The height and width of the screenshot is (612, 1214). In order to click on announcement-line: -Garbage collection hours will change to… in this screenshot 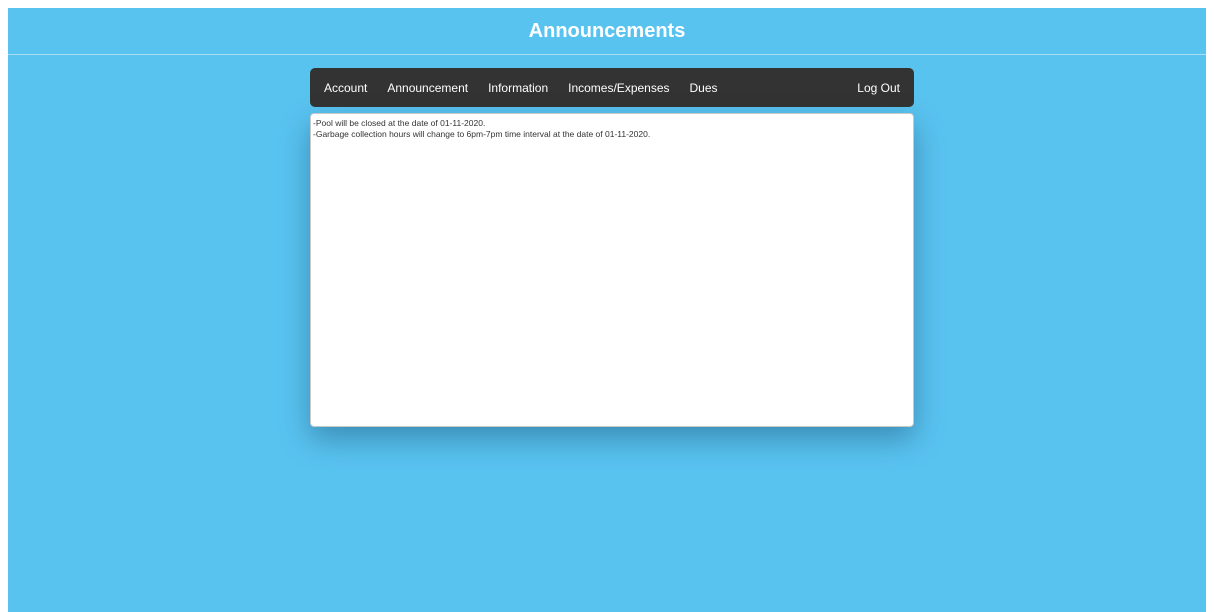, I will do `click(482, 134)`.